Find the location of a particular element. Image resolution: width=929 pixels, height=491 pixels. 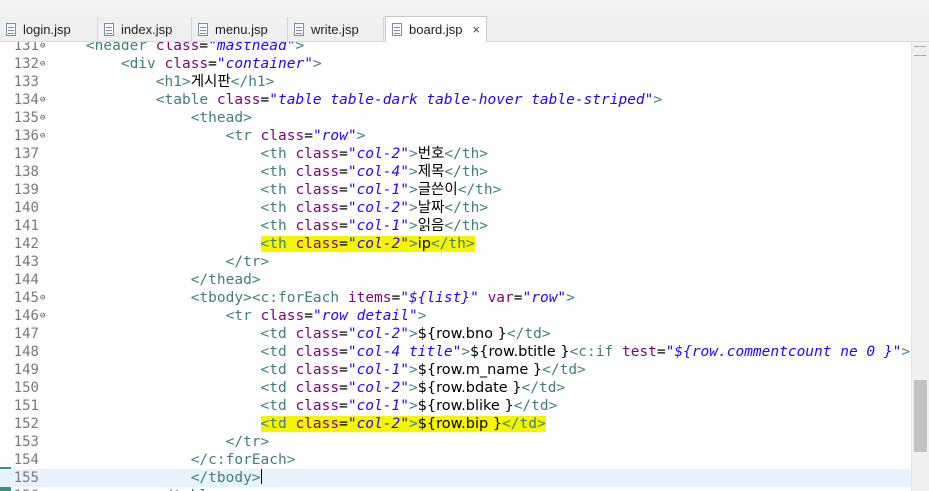

code-text: <th class="col-2">ip</th> is located at coordinates (367, 244).